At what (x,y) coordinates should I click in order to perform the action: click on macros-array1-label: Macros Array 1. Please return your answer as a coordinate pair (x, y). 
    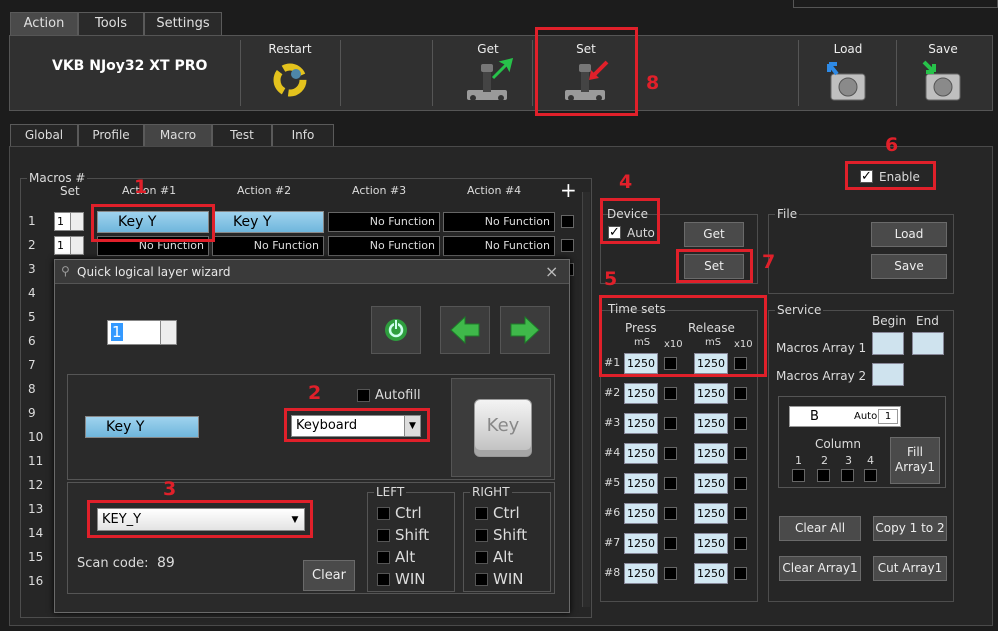
    Looking at the image, I should click on (821, 348).